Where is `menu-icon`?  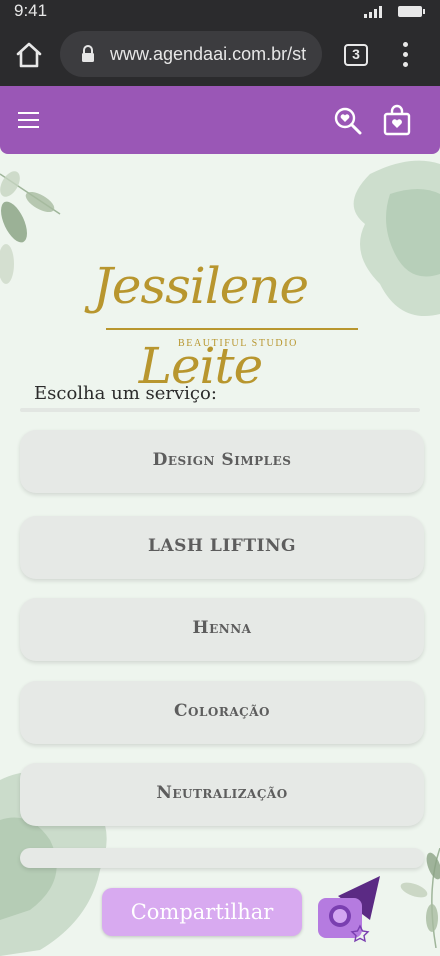
menu-icon is located at coordinates (29, 120).